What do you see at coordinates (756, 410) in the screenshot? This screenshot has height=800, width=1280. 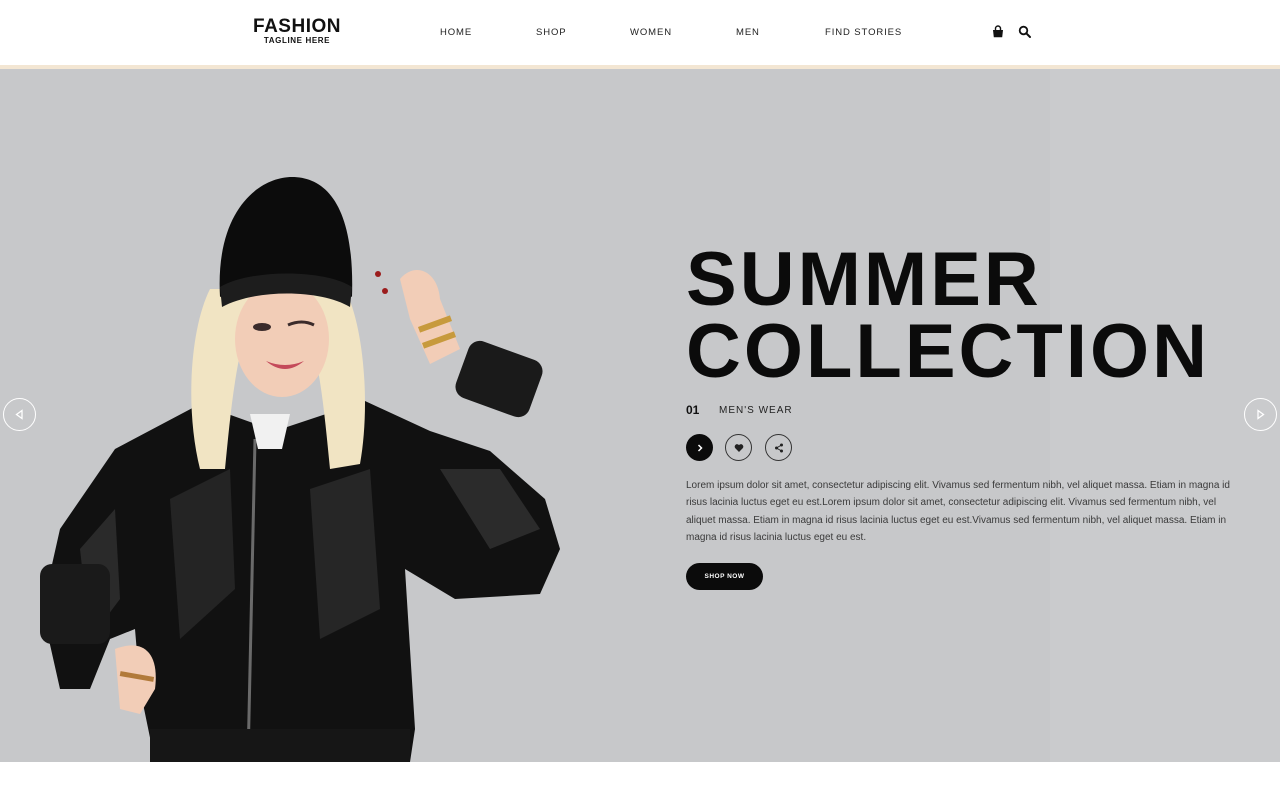 I see `slide-category: MEN'S WEAR` at bounding box center [756, 410].